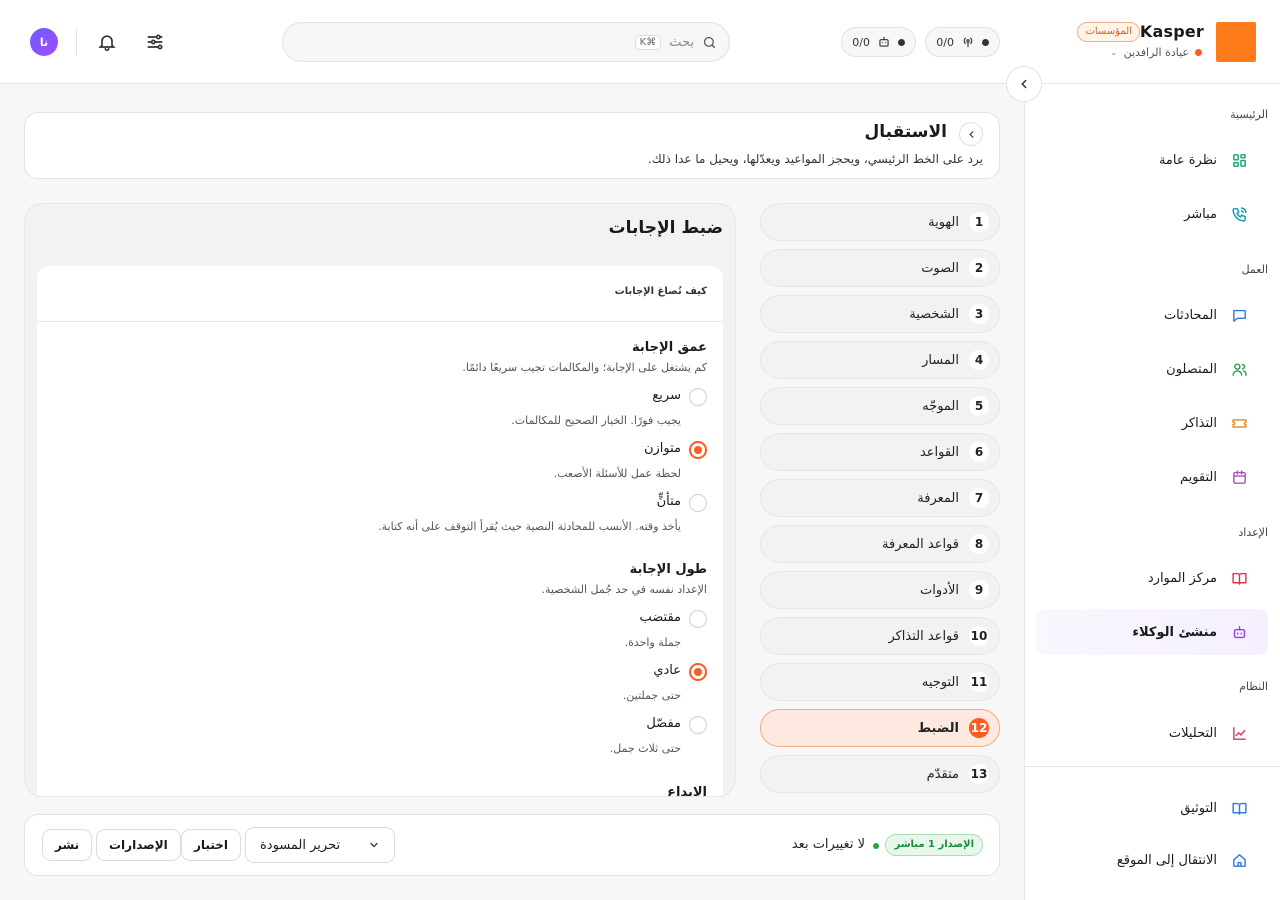 The image size is (1280, 900). Describe the element at coordinates (1239, 476) in the screenshot. I see `calendar-icon` at that location.